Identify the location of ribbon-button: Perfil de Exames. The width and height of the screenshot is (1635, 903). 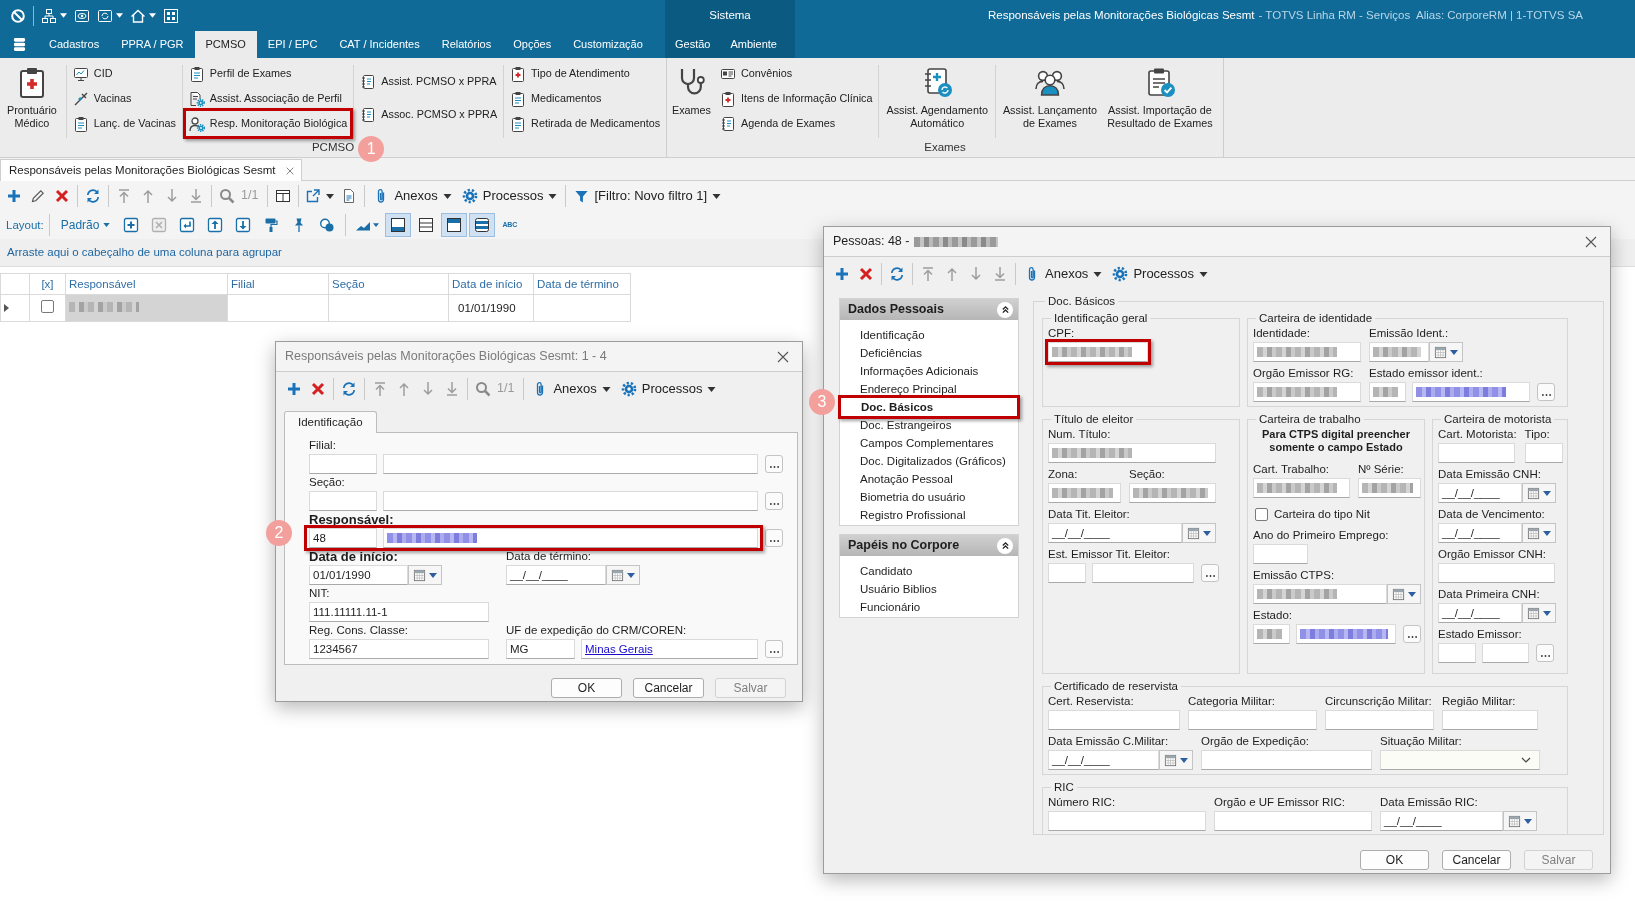
(268, 73).